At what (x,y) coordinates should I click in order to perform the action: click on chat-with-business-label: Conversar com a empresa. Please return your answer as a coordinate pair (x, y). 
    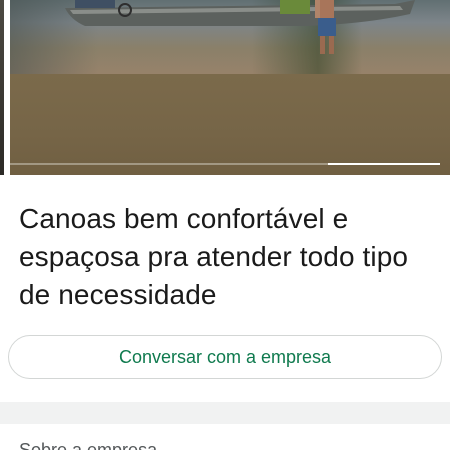
    Looking at the image, I should click on (225, 356).